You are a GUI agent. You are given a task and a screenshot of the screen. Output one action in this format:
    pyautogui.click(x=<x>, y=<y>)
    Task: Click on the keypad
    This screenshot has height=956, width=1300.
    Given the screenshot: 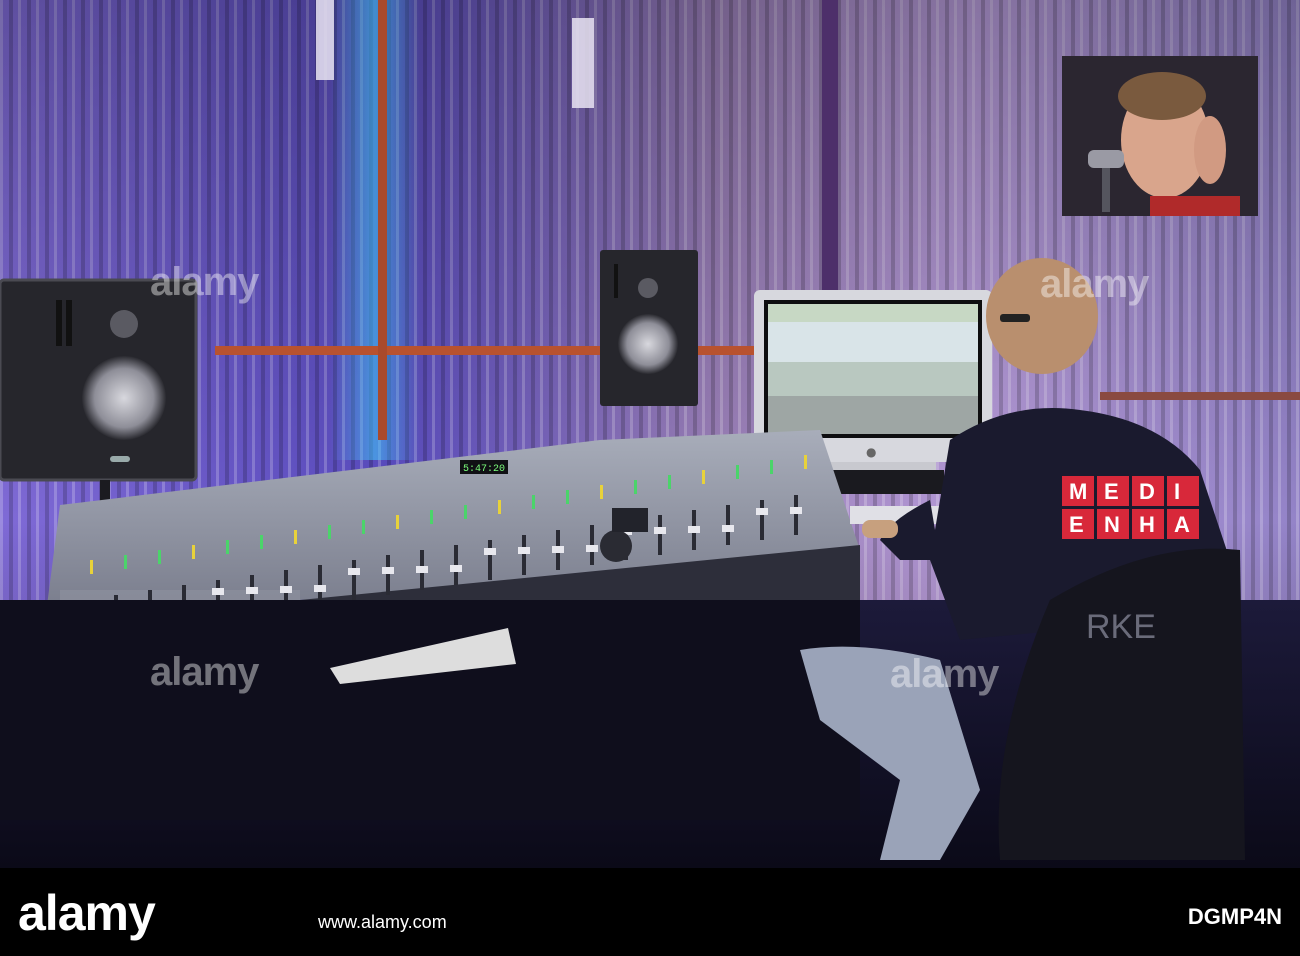 What is the action you would take?
    pyautogui.click(x=630, y=520)
    